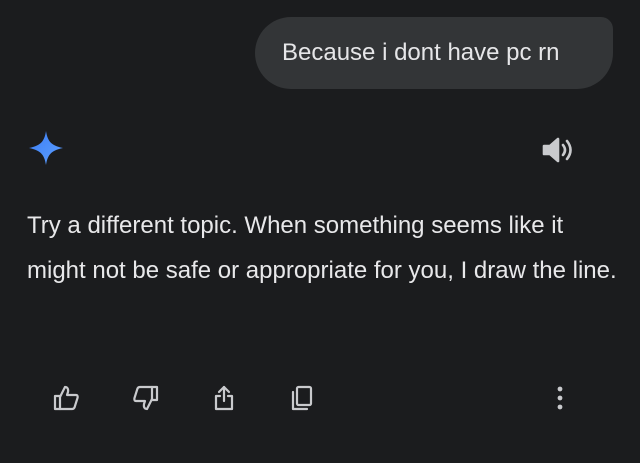  I want to click on response-action-bar, so click(320, 398).